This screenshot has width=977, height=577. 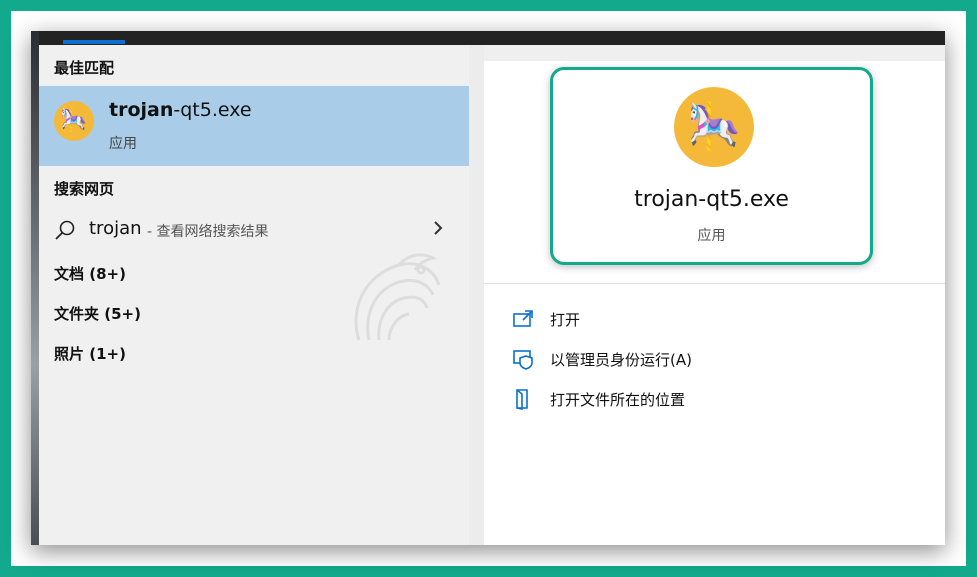 I want to click on active-tab-indicator, so click(x=94, y=42).